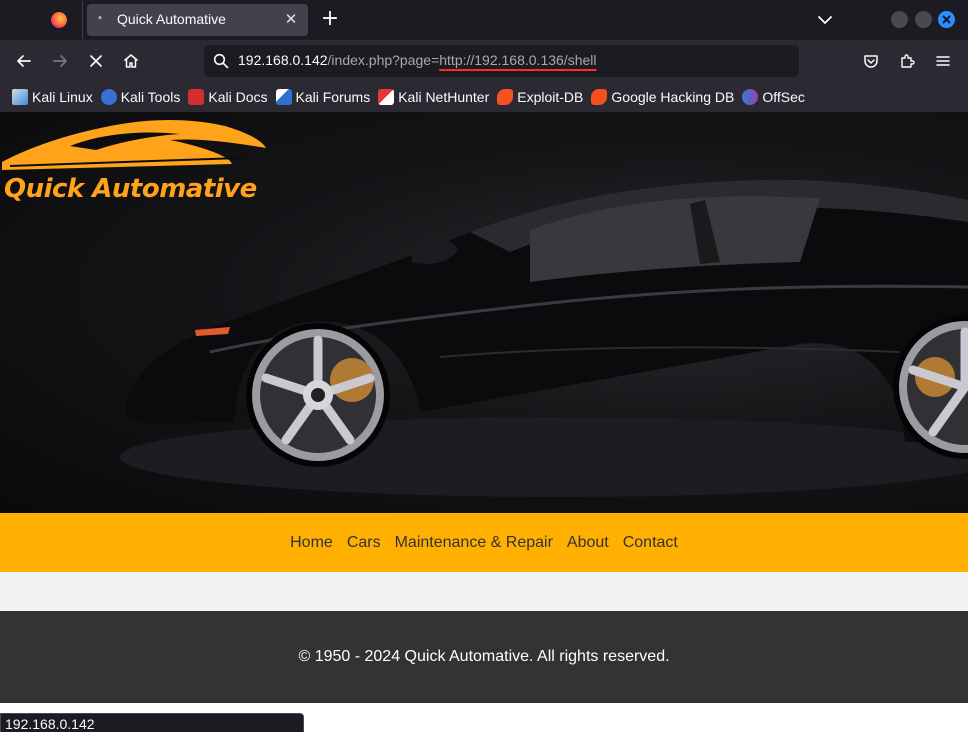 The image size is (968, 732). I want to click on bookmark-kali-docs: Kali Docs, so click(229, 97).